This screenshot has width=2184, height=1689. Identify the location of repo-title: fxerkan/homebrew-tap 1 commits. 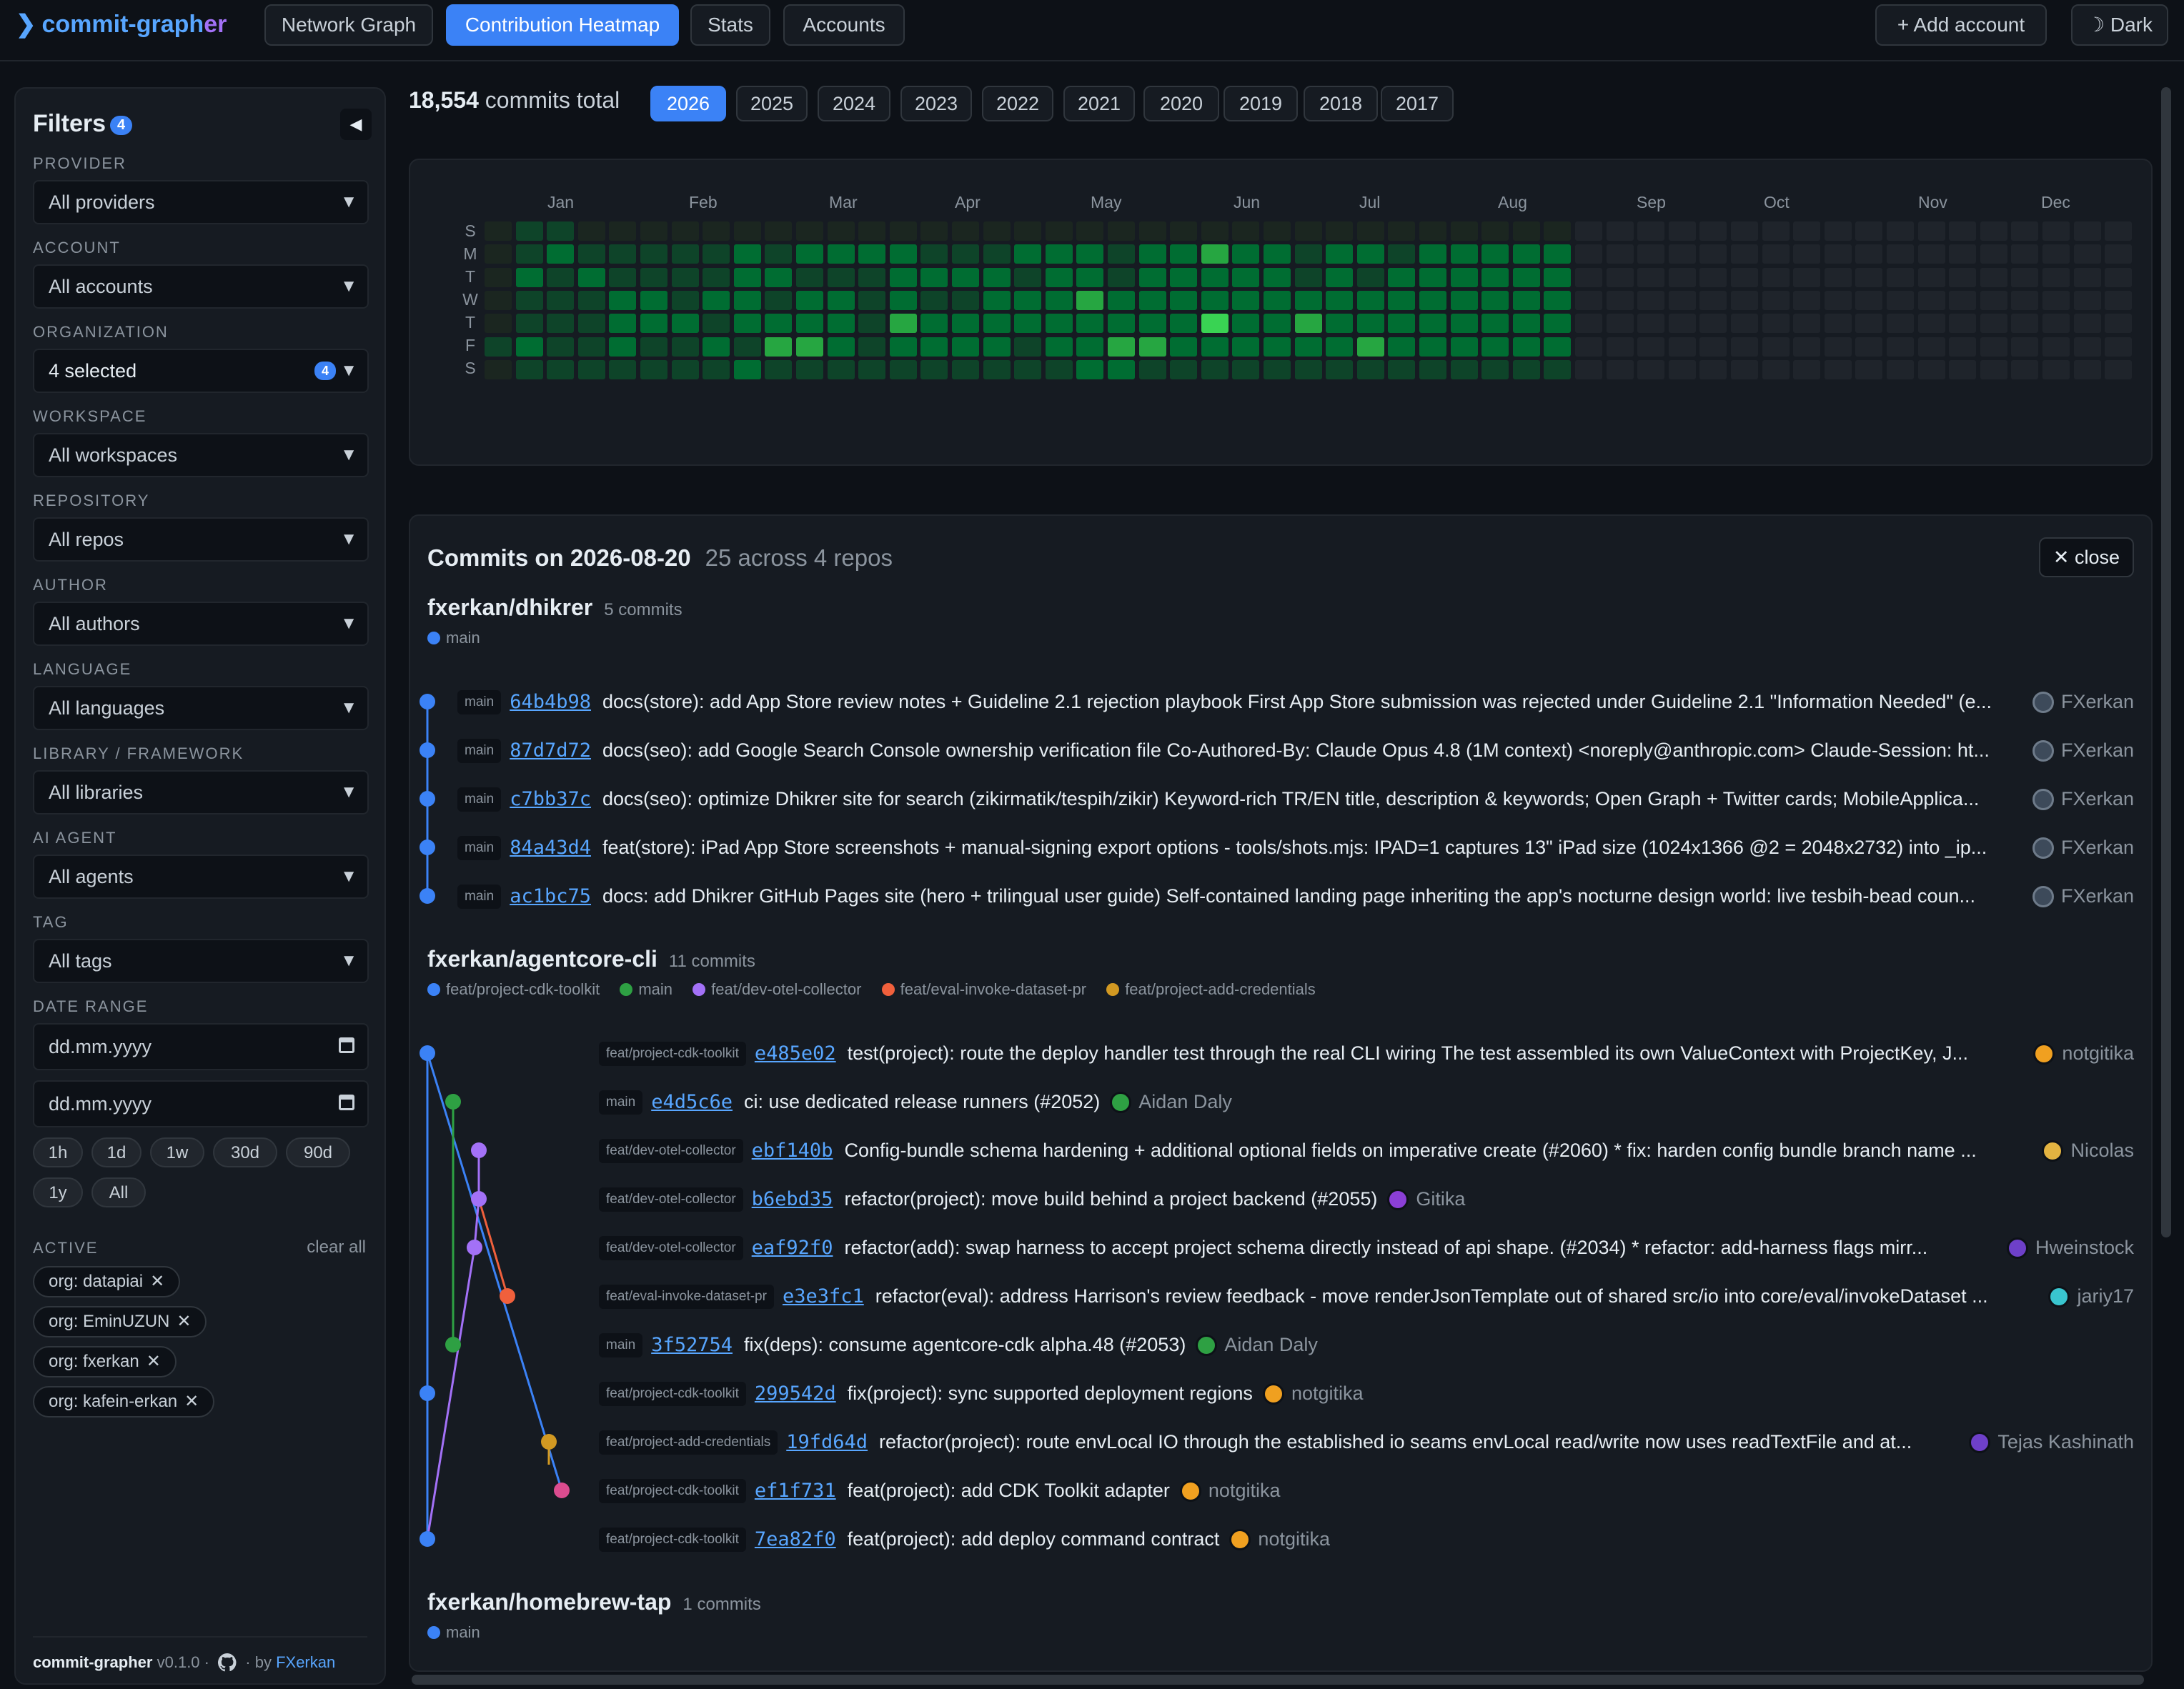
(594, 1602).